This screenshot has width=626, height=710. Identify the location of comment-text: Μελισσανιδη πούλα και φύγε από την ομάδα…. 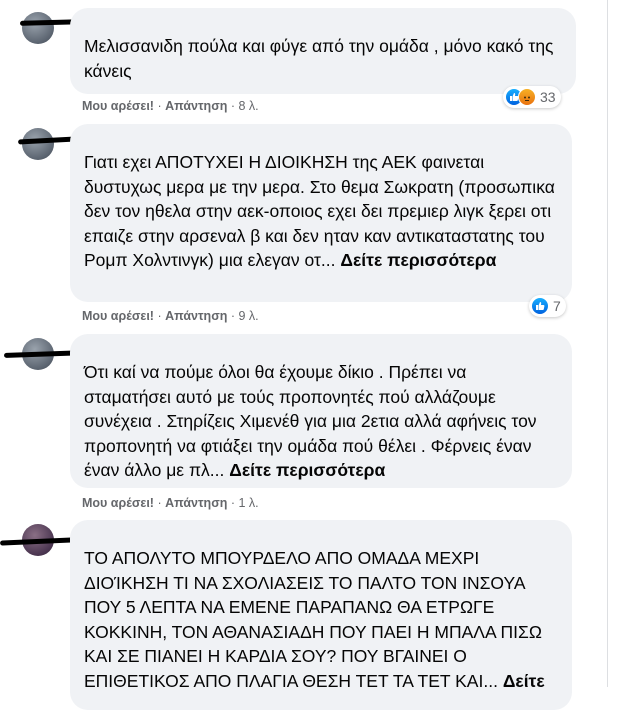
(319, 58).